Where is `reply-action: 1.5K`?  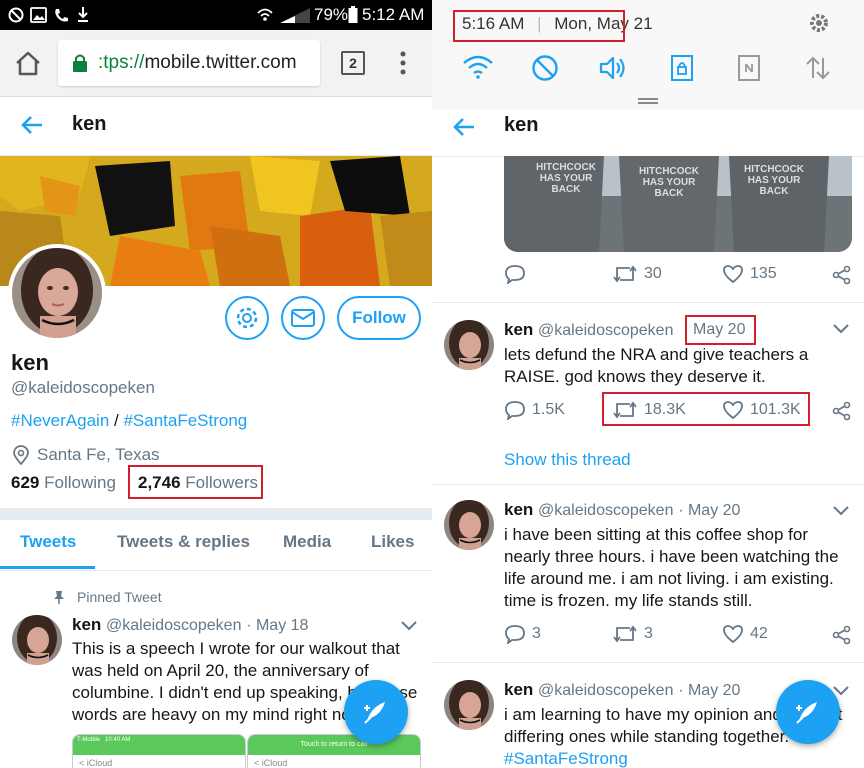 reply-action: 1.5K is located at coordinates (534, 410).